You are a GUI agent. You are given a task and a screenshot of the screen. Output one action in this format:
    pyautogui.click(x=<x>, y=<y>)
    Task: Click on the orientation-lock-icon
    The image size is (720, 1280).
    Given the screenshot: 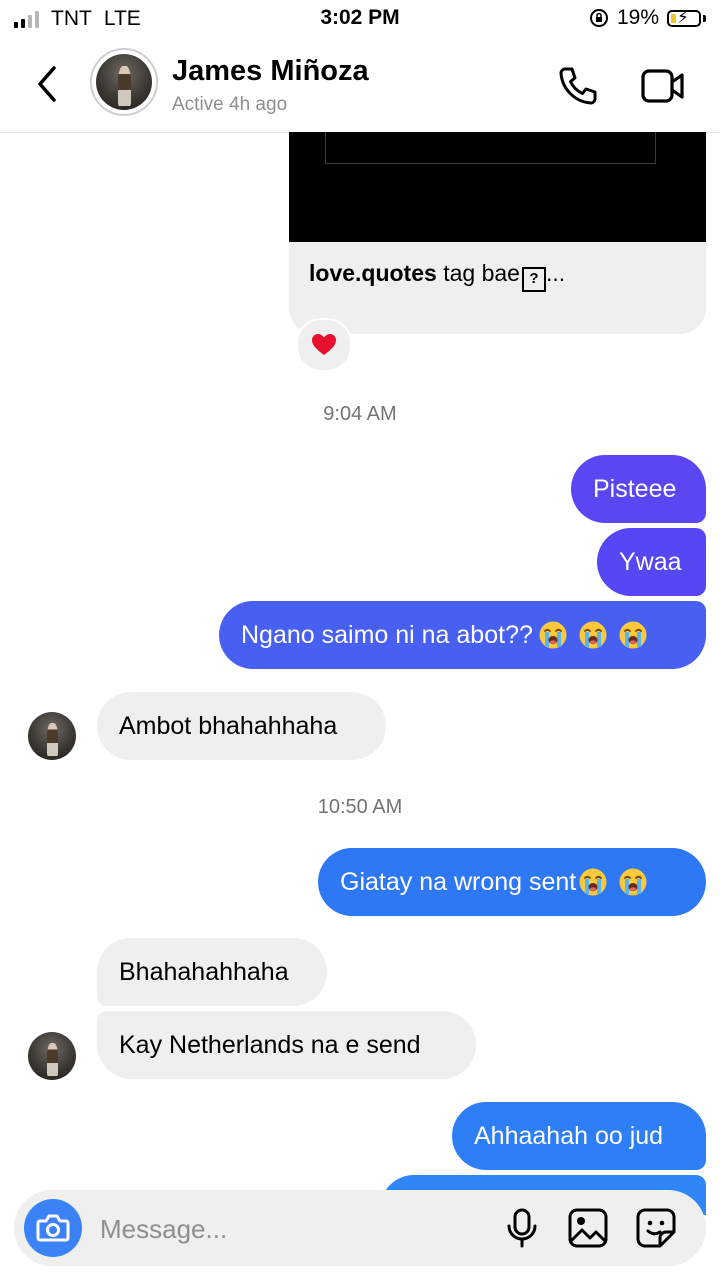 What is the action you would take?
    pyautogui.click(x=598, y=18)
    